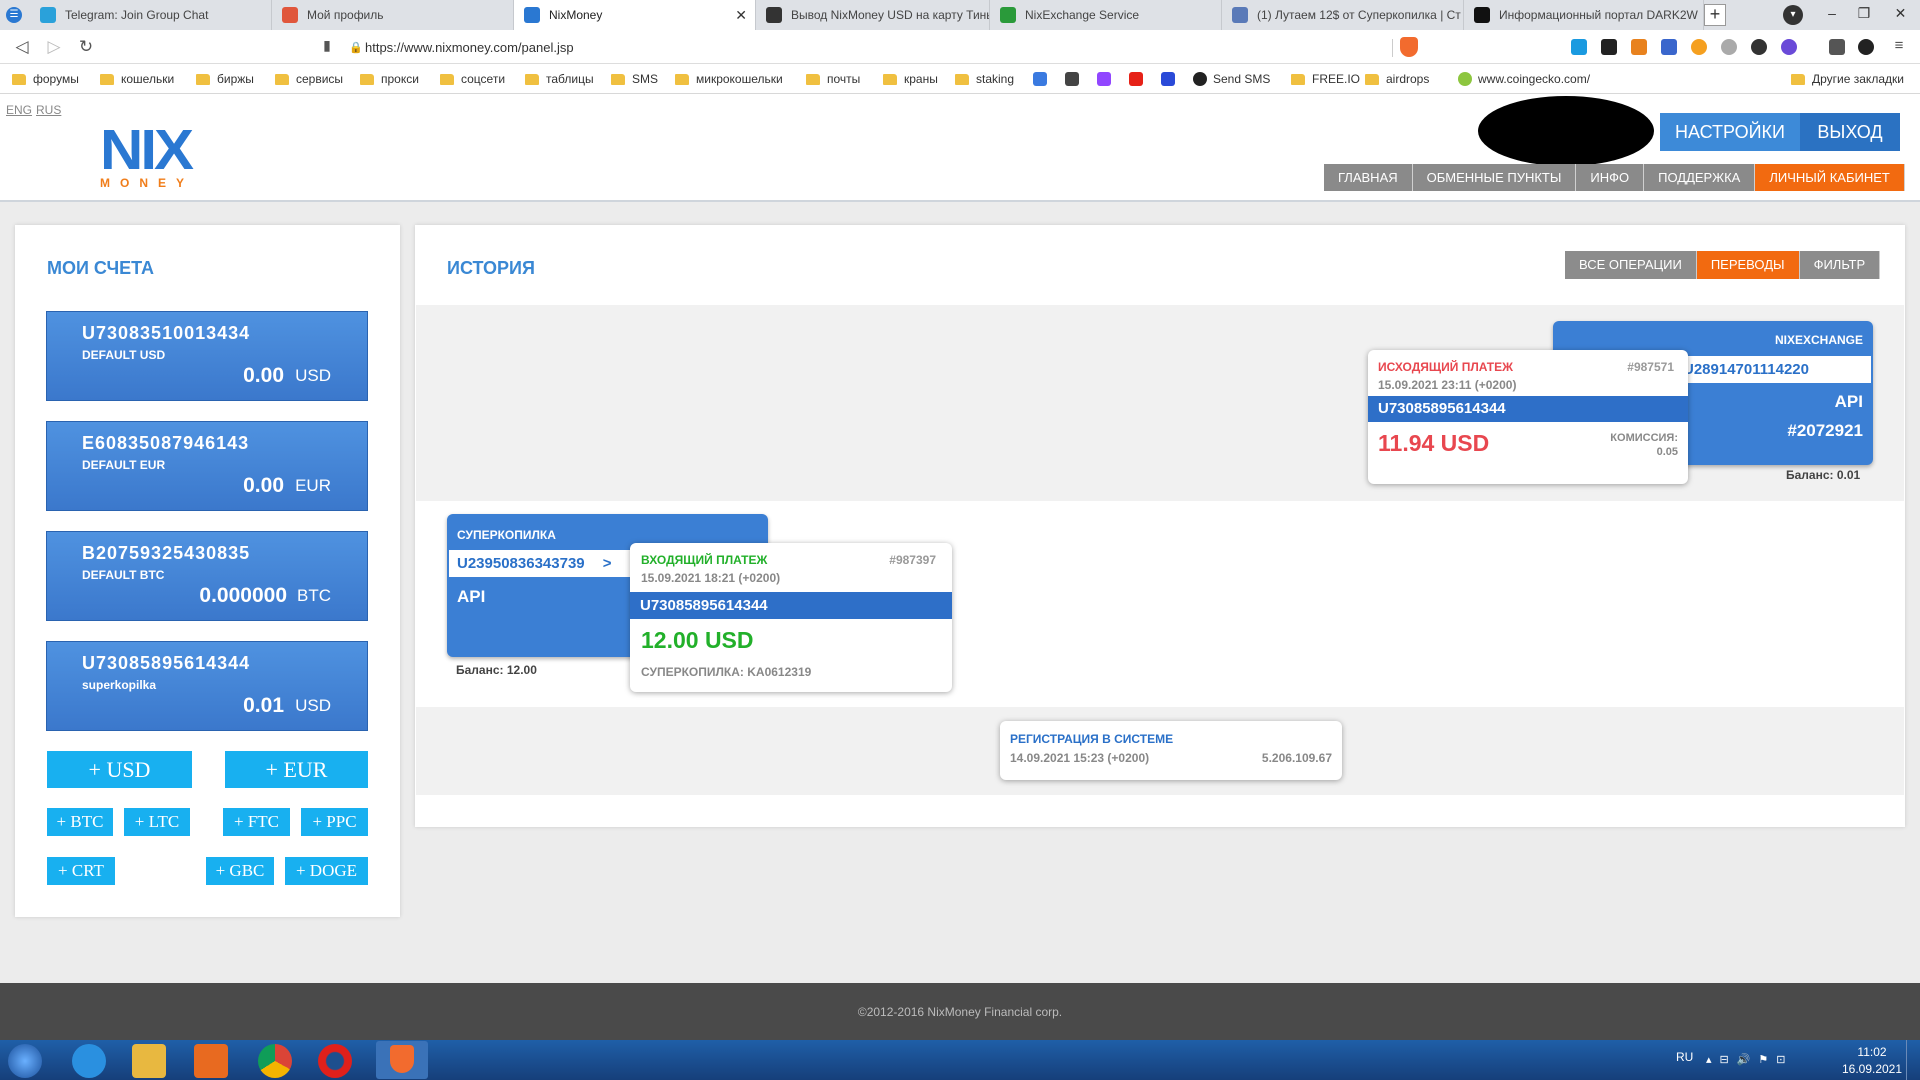  Describe the element at coordinates (726, 672) in the screenshot. I see `payment-note: СУПЕРКОПИЛКА: KA0612319` at that location.